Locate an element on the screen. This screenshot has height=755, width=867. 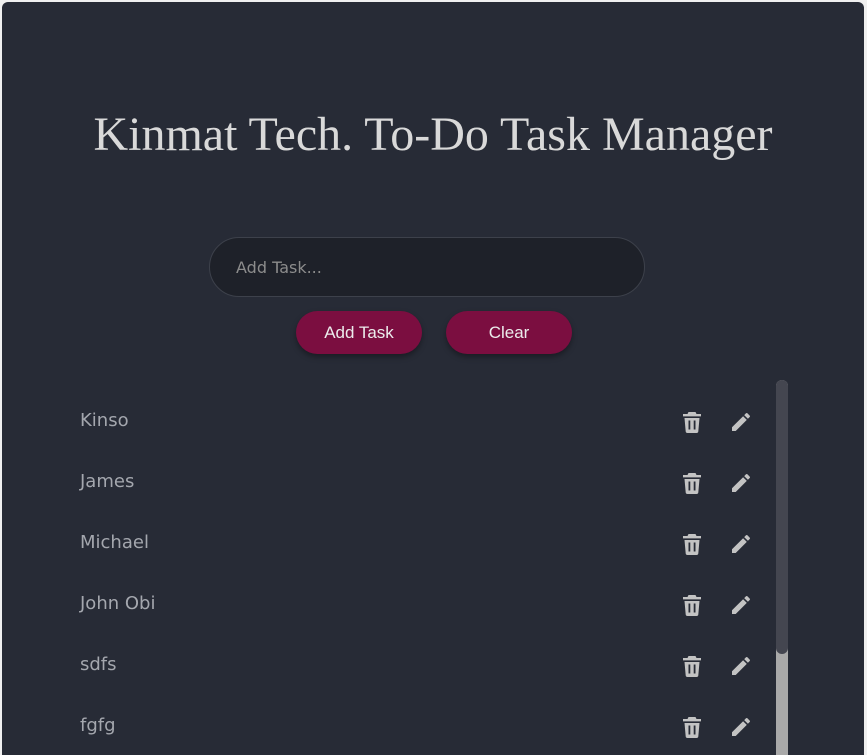
page-title: Kinmat Tech. To-Do Task Manager is located at coordinates (433, 134).